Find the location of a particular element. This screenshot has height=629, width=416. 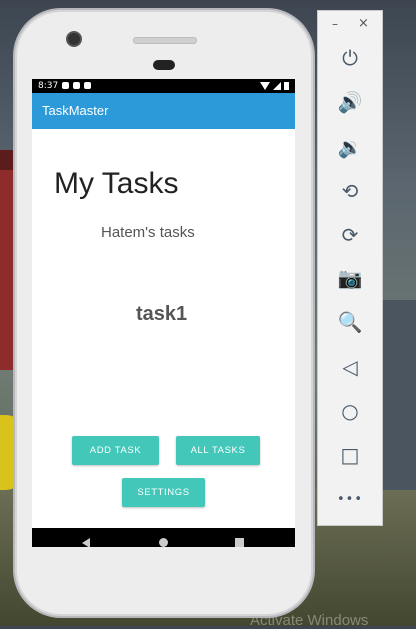

navigation-bar is located at coordinates (163, 537).